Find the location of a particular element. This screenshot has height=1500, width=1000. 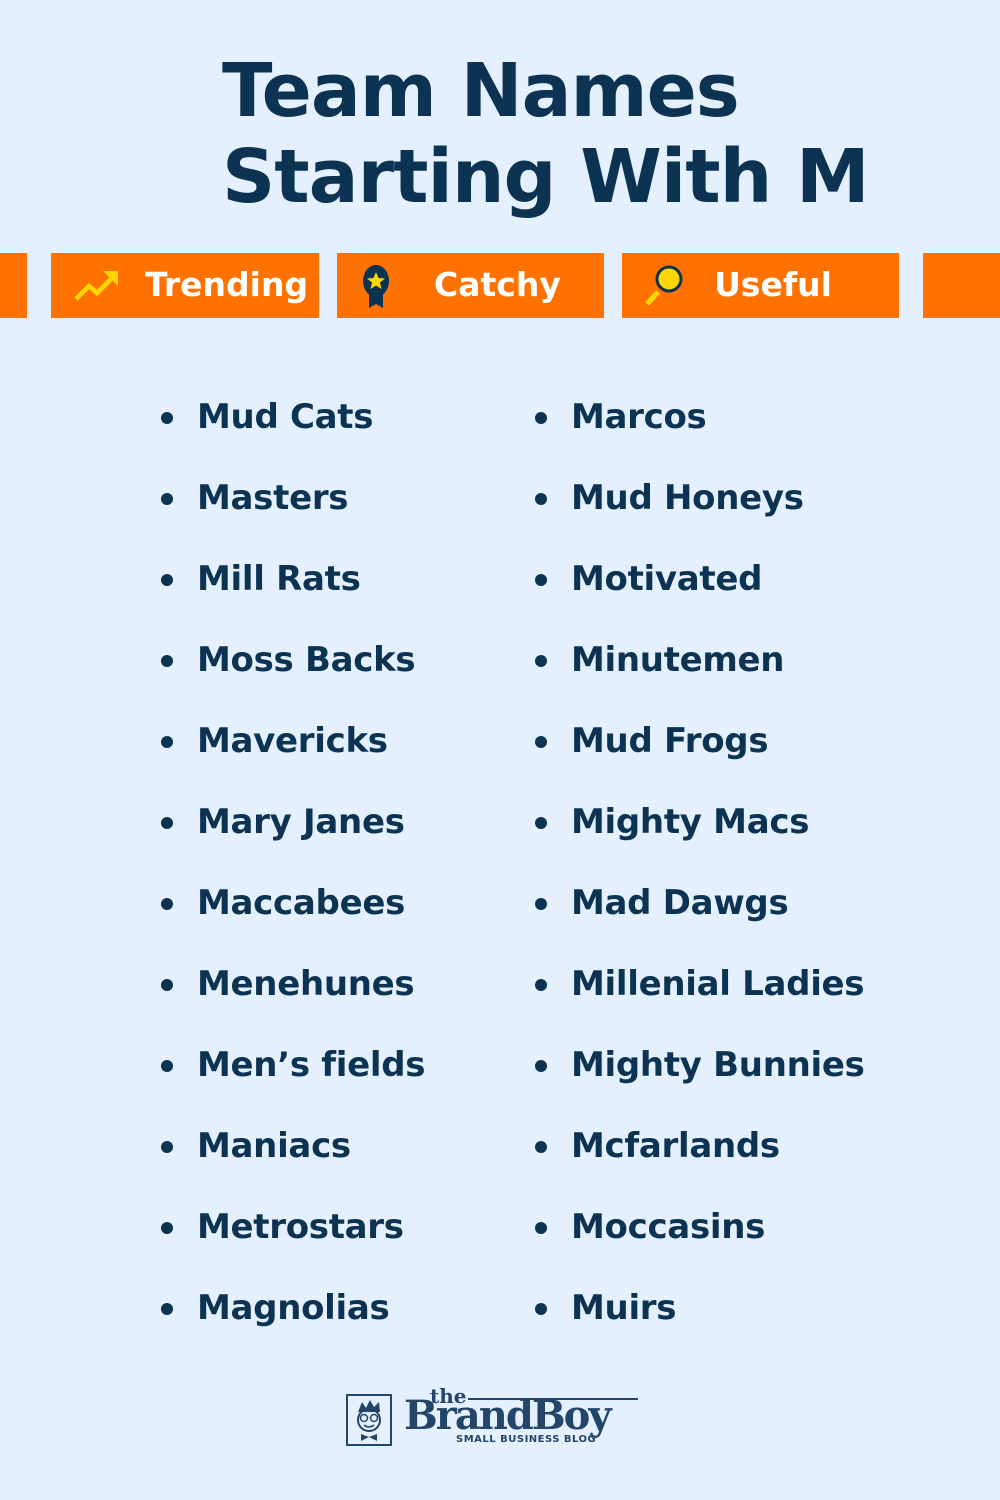

title-line-2: Starting With M is located at coordinates (546, 177).